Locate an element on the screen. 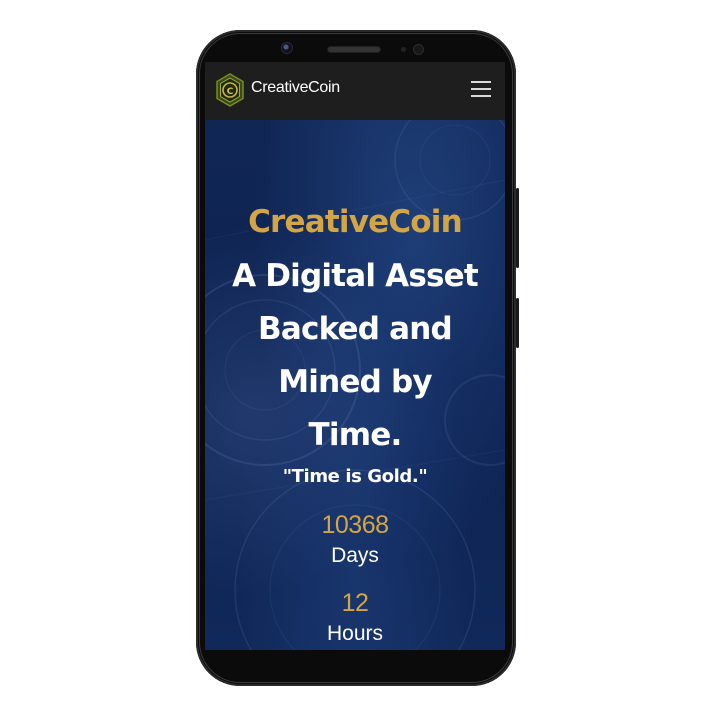  hours-value: 12 is located at coordinates (355, 603).